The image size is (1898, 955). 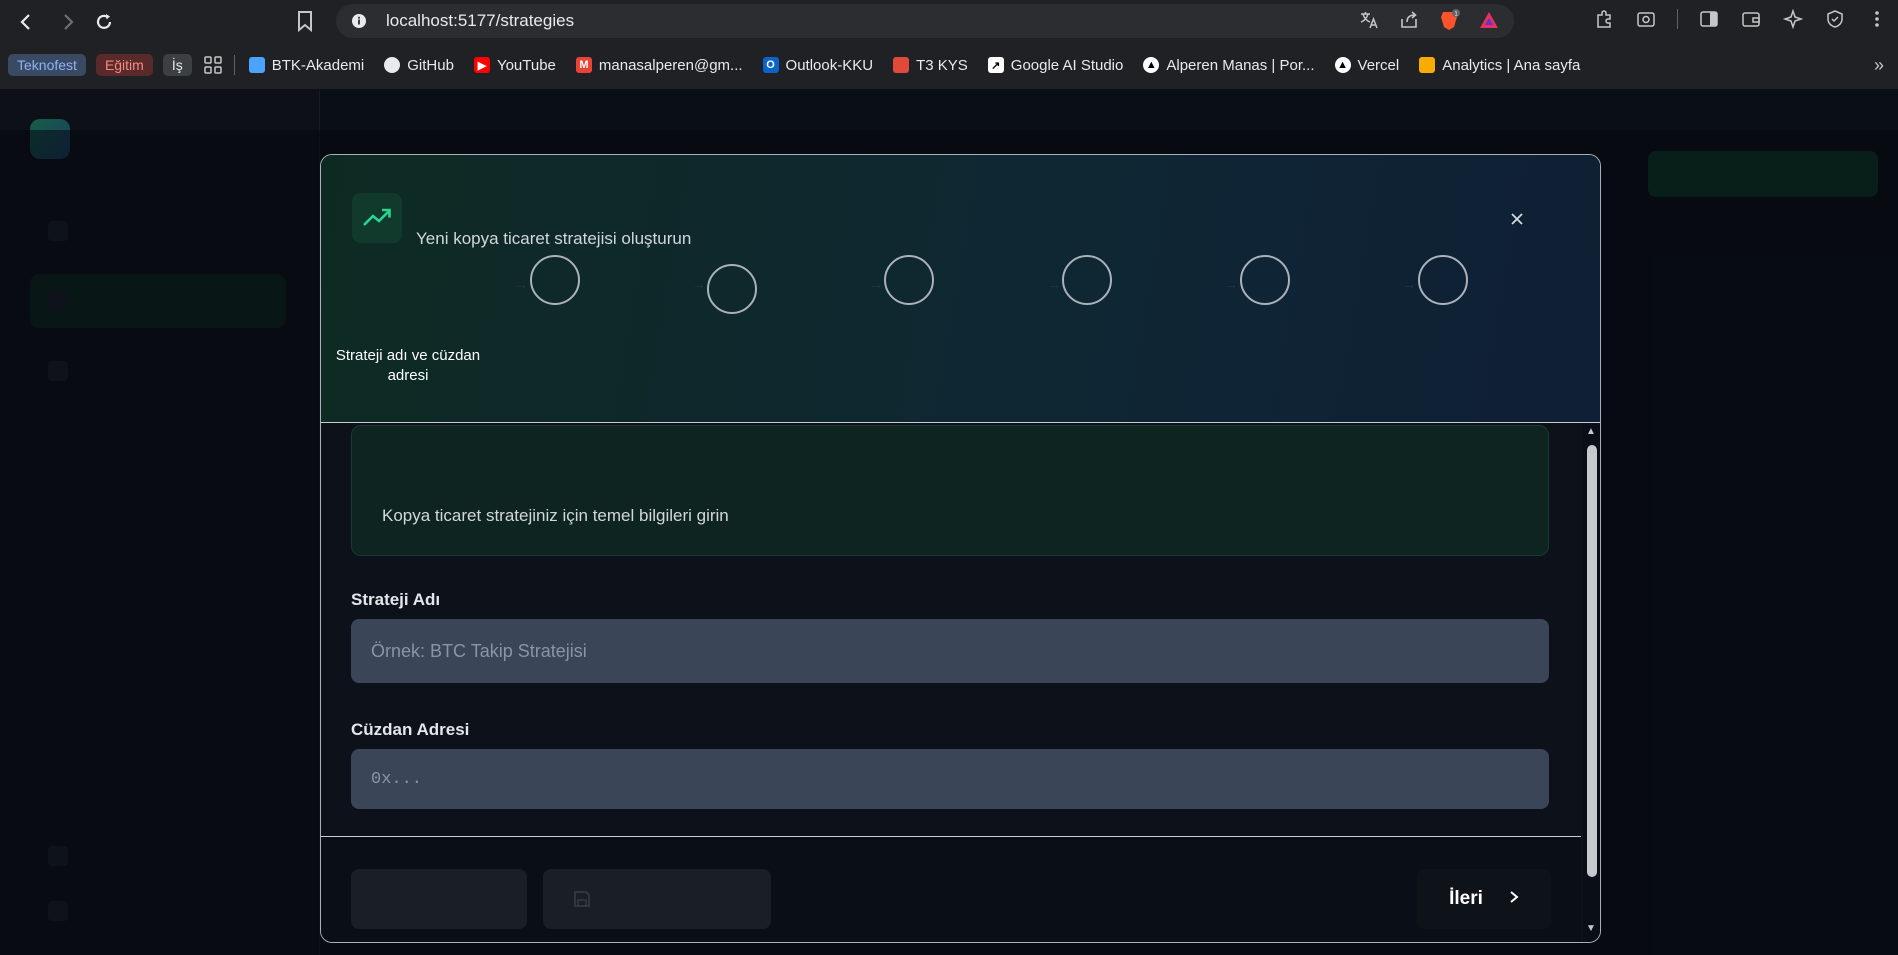 What do you see at coordinates (1378, 65) in the screenshot?
I see `bookmark-label: Vercel` at bounding box center [1378, 65].